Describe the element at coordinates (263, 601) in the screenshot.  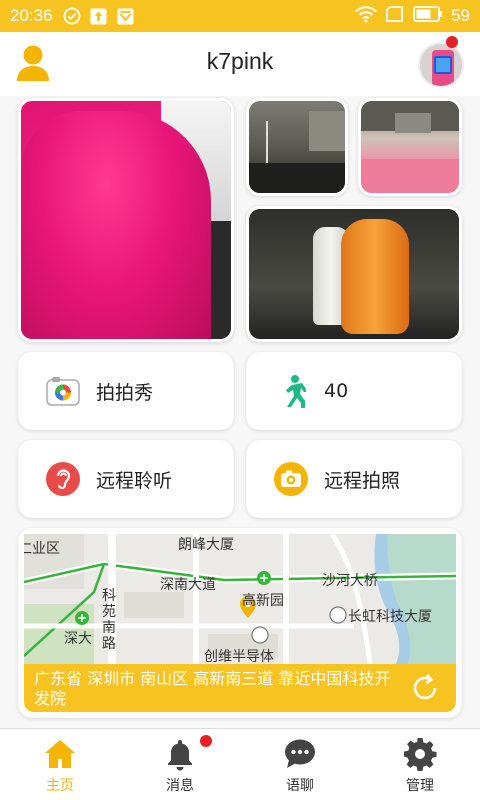
I see `map-label: 高新园` at that location.